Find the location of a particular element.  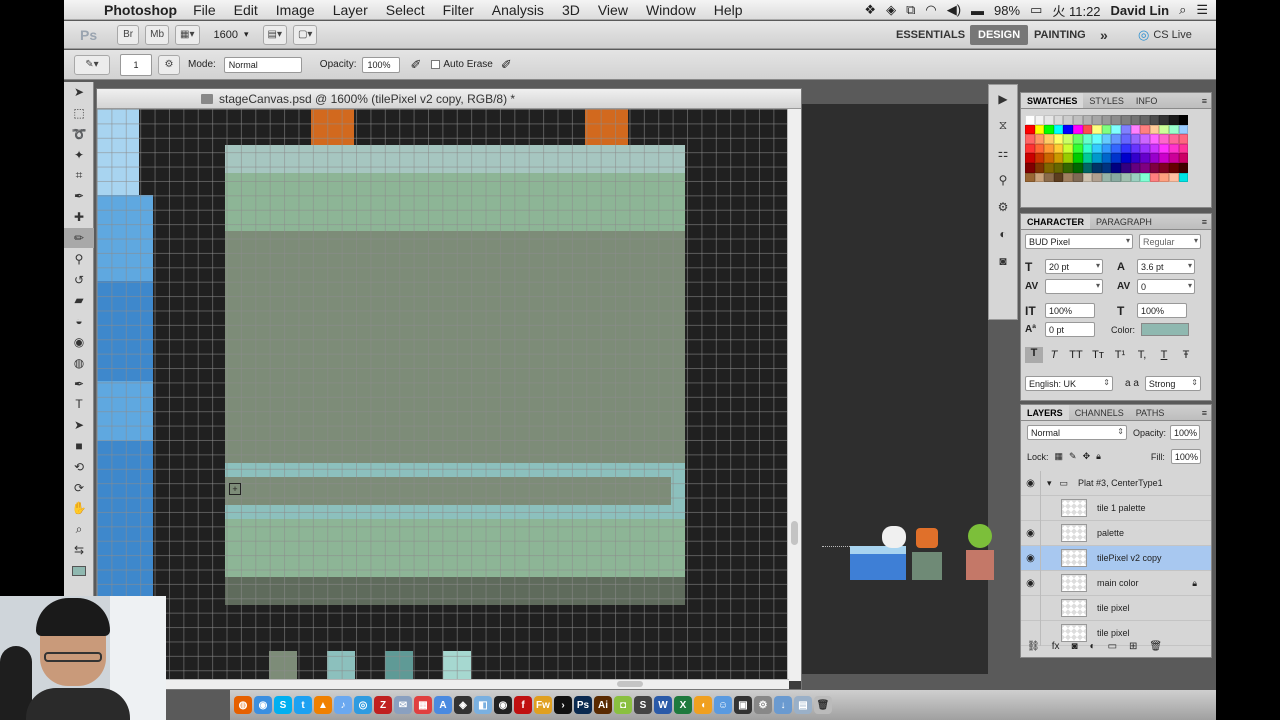

kerning-field: ▾ is located at coordinates (1074, 286).